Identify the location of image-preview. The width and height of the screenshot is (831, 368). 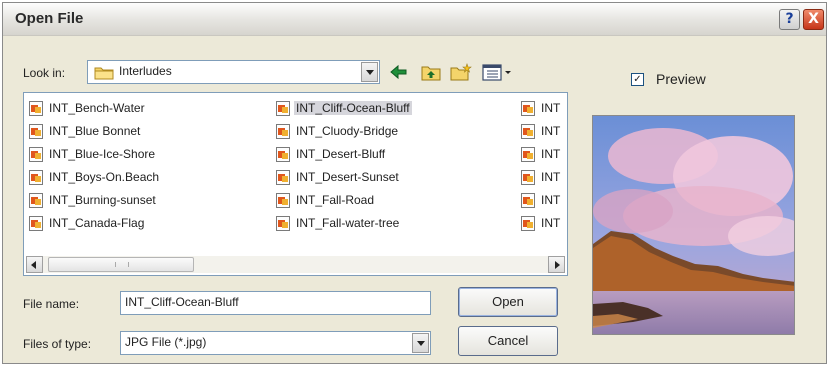
(693, 225).